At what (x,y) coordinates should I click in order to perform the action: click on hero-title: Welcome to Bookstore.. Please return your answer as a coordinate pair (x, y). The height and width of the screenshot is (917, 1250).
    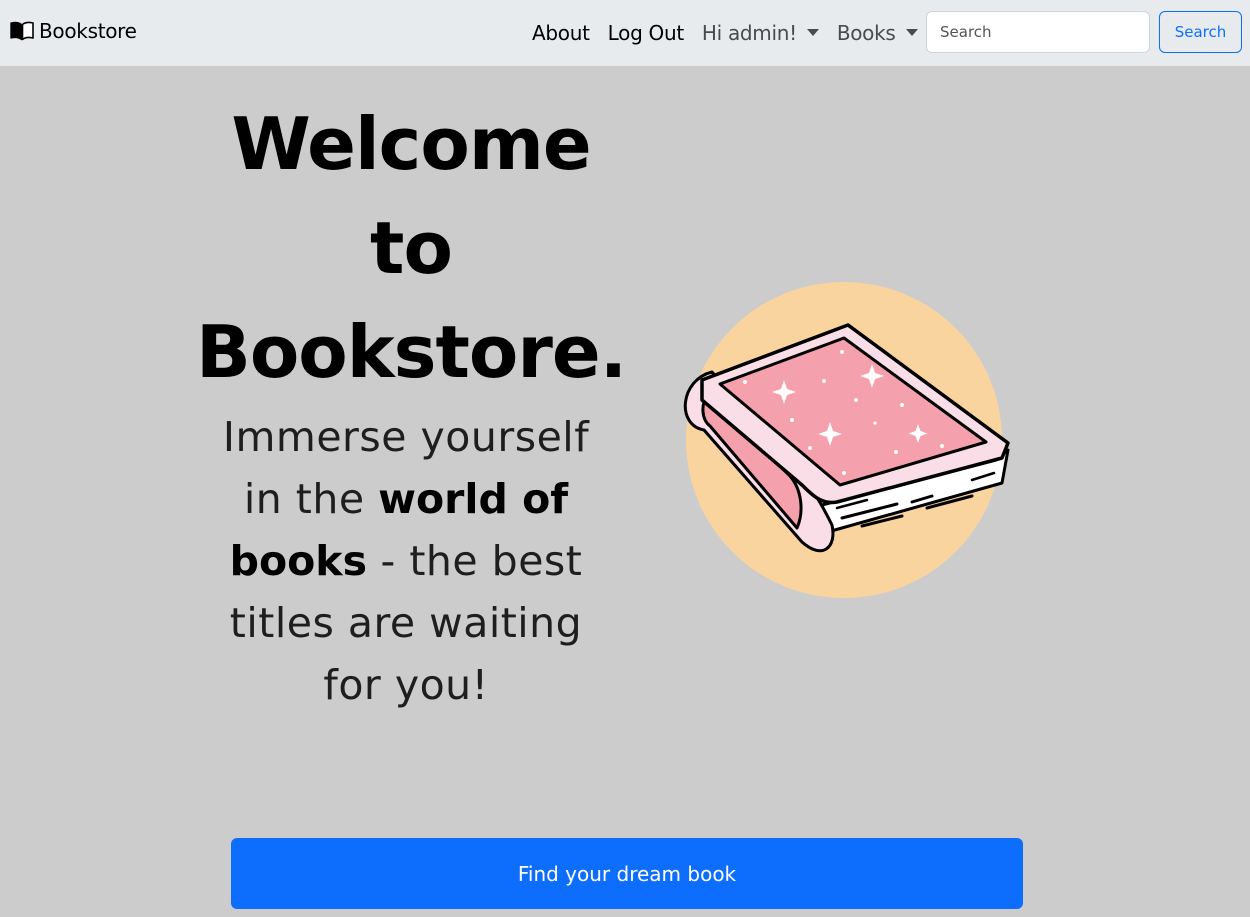
    Looking at the image, I should click on (411, 248).